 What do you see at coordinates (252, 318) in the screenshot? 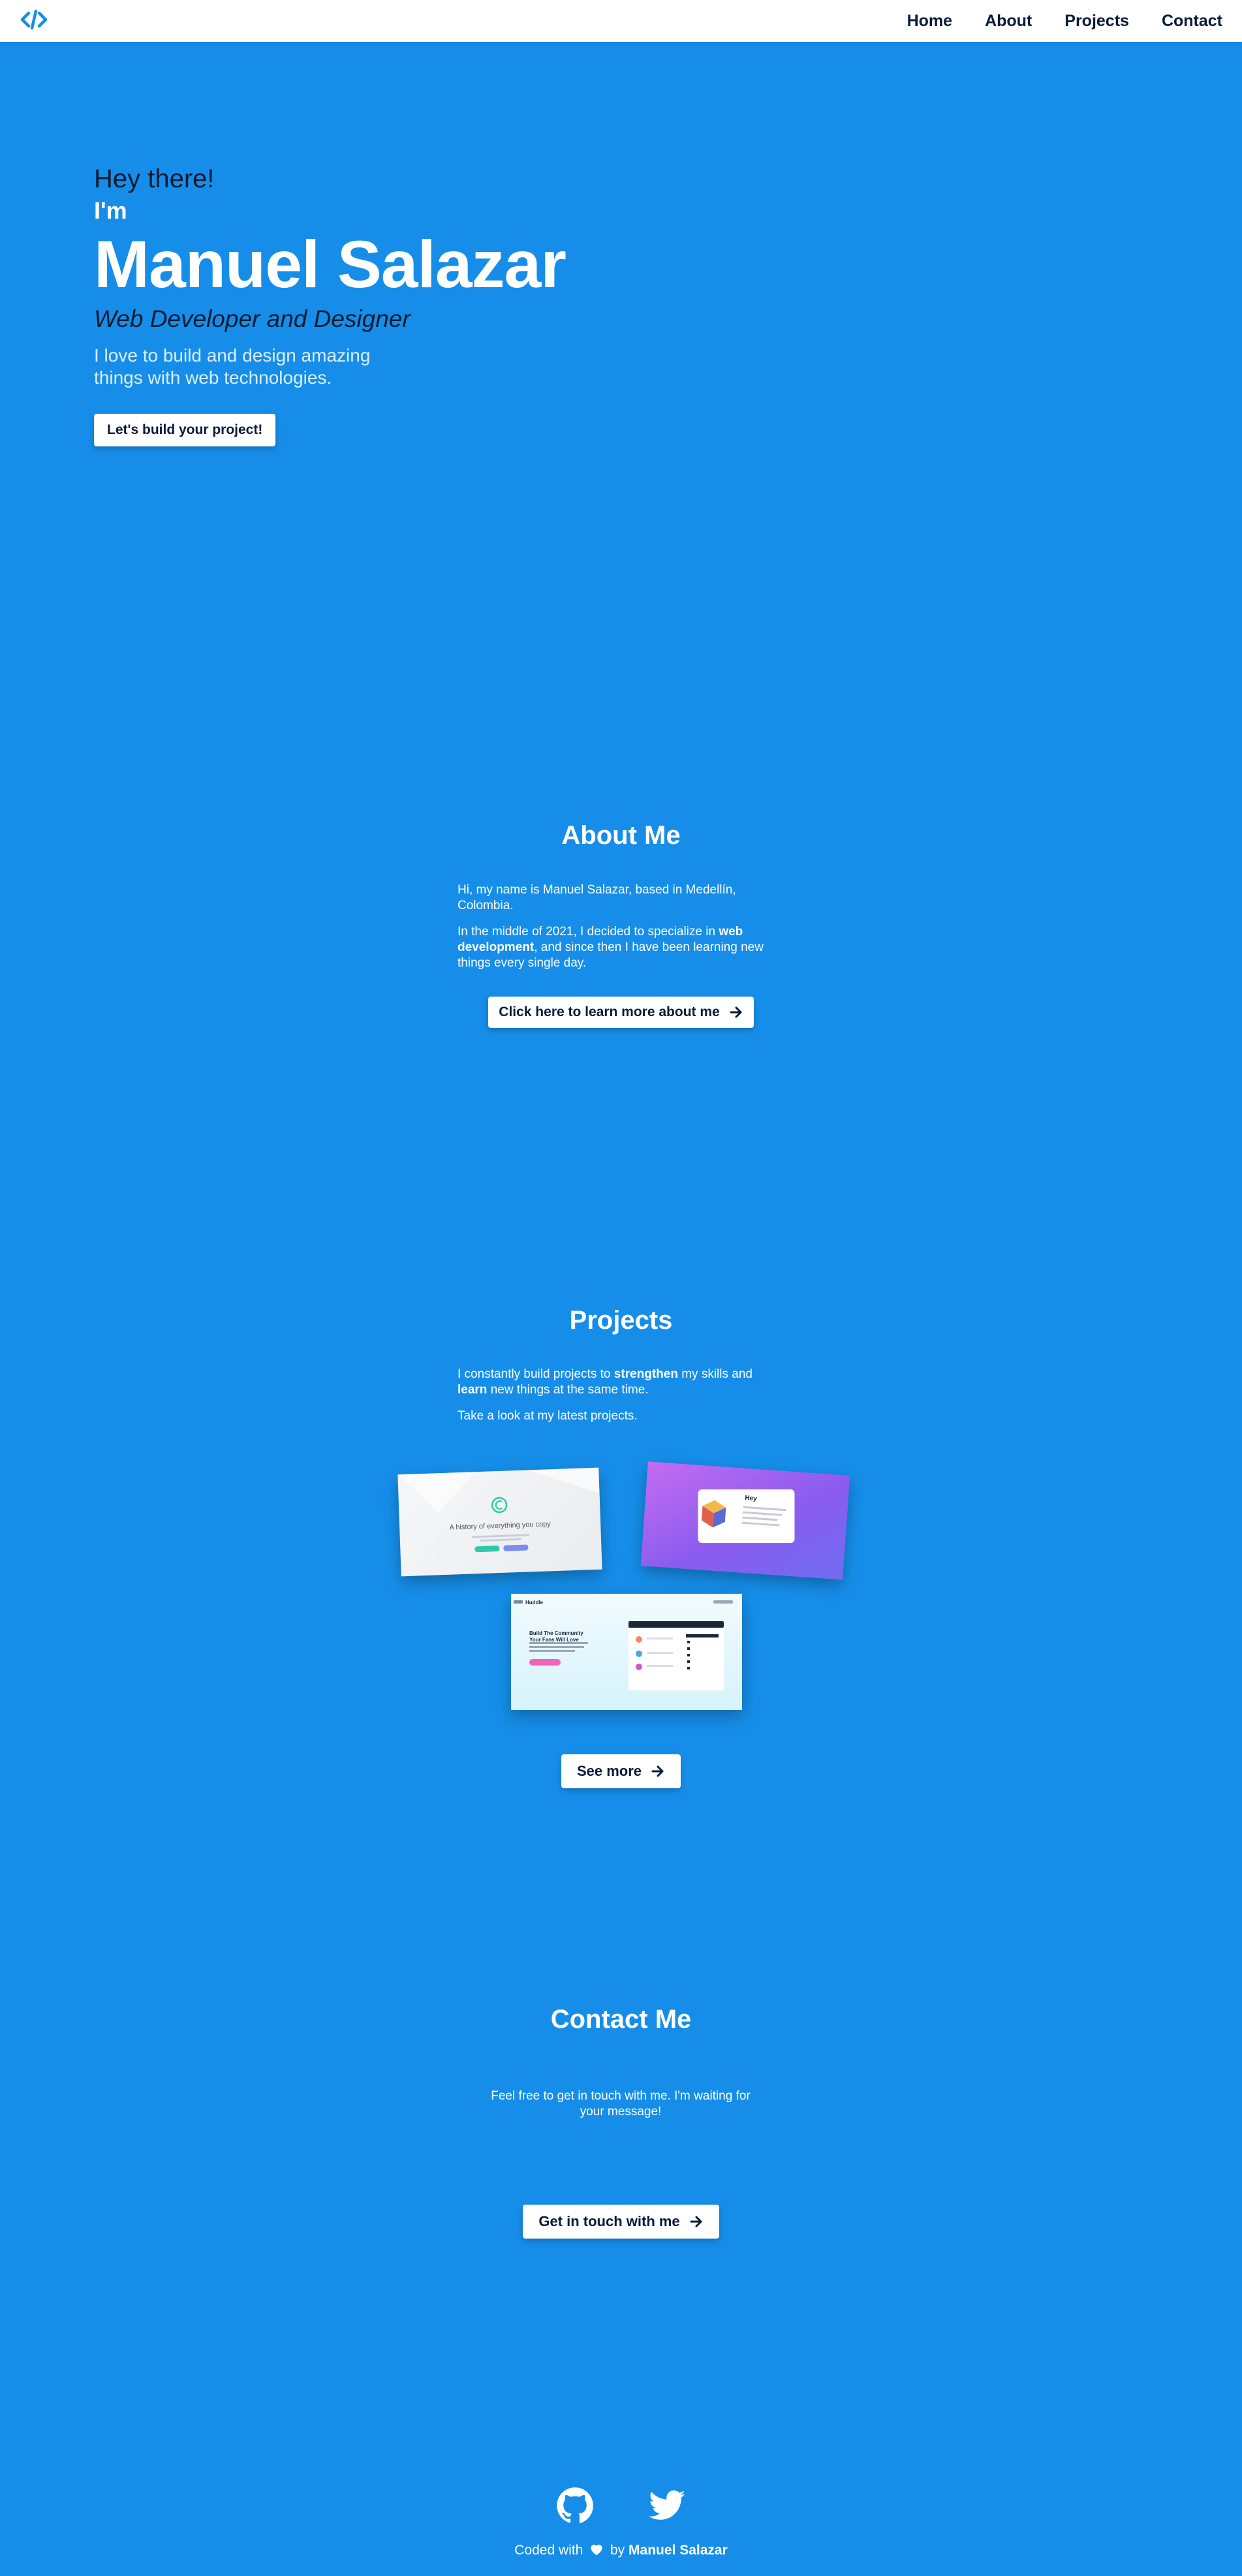
I see `hero-role: Web Developer and Designer` at bounding box center [252, 318].